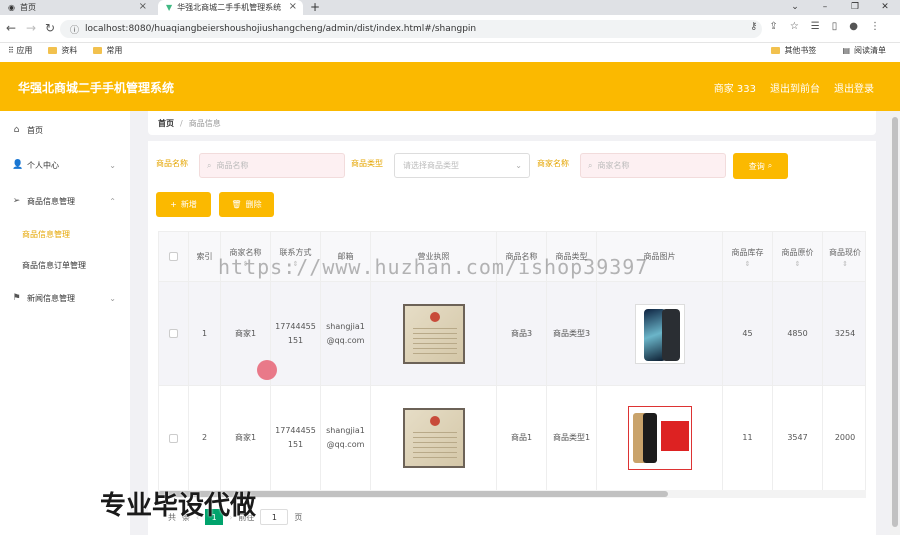 The image size is (900, 535). I want to click on bookmarks-bar: ⠿ 应用 资料 常用 其他书签 ▤ 阅读清单, so click(450, 50).